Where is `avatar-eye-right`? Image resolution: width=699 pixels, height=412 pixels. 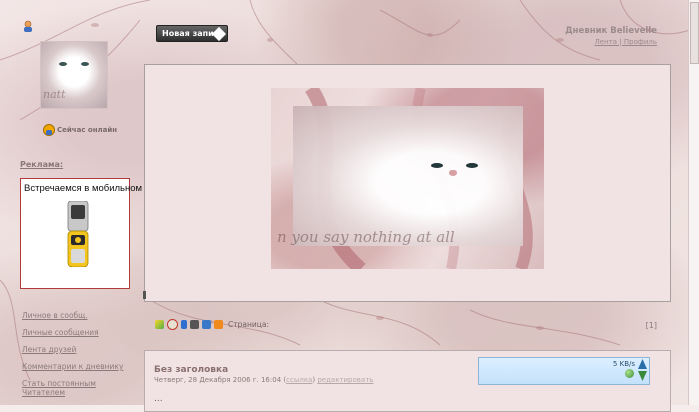 avatar-eye-right is located at coordinates (85, 64).